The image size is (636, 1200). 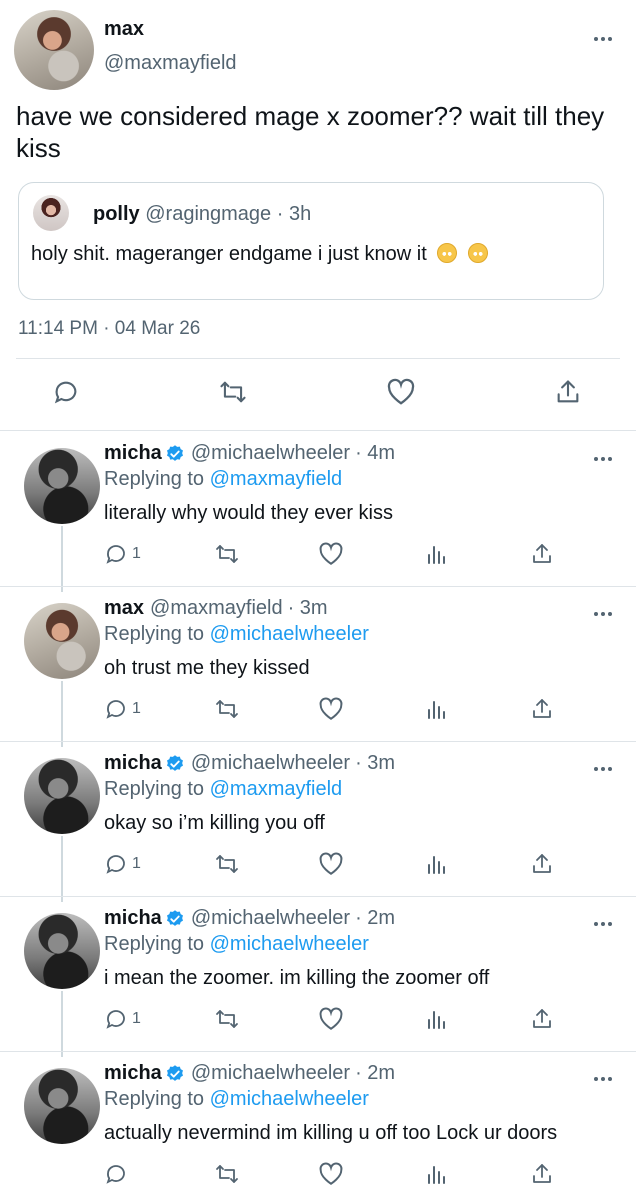 What do you see at coordinates (174, 762) in the screenshot?
I see `verified-badge-icon` at bounding box center [174, 762].